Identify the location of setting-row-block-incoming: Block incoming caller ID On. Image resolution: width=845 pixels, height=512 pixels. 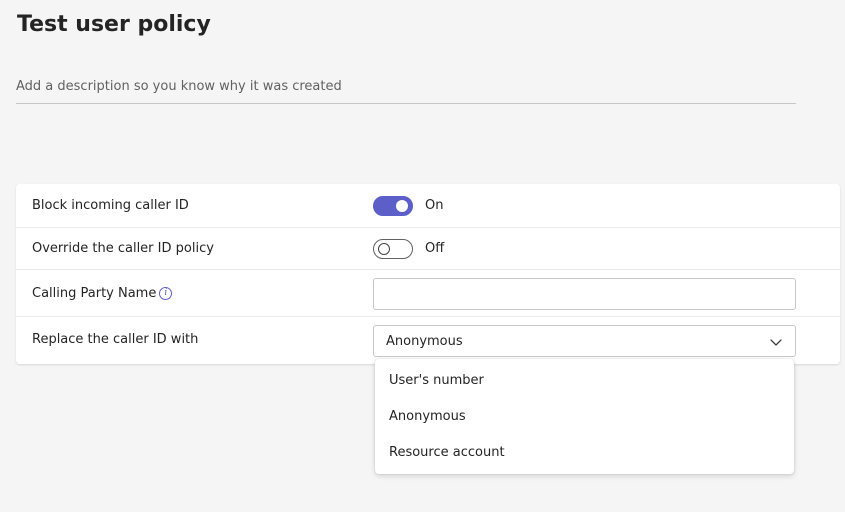
(428, 206).